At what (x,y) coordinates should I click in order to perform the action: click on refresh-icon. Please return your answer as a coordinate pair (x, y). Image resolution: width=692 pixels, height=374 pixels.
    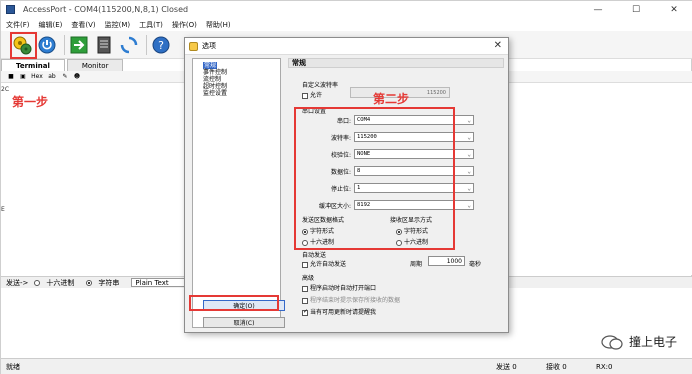
    Looking at the image, I should click on (129, 44).